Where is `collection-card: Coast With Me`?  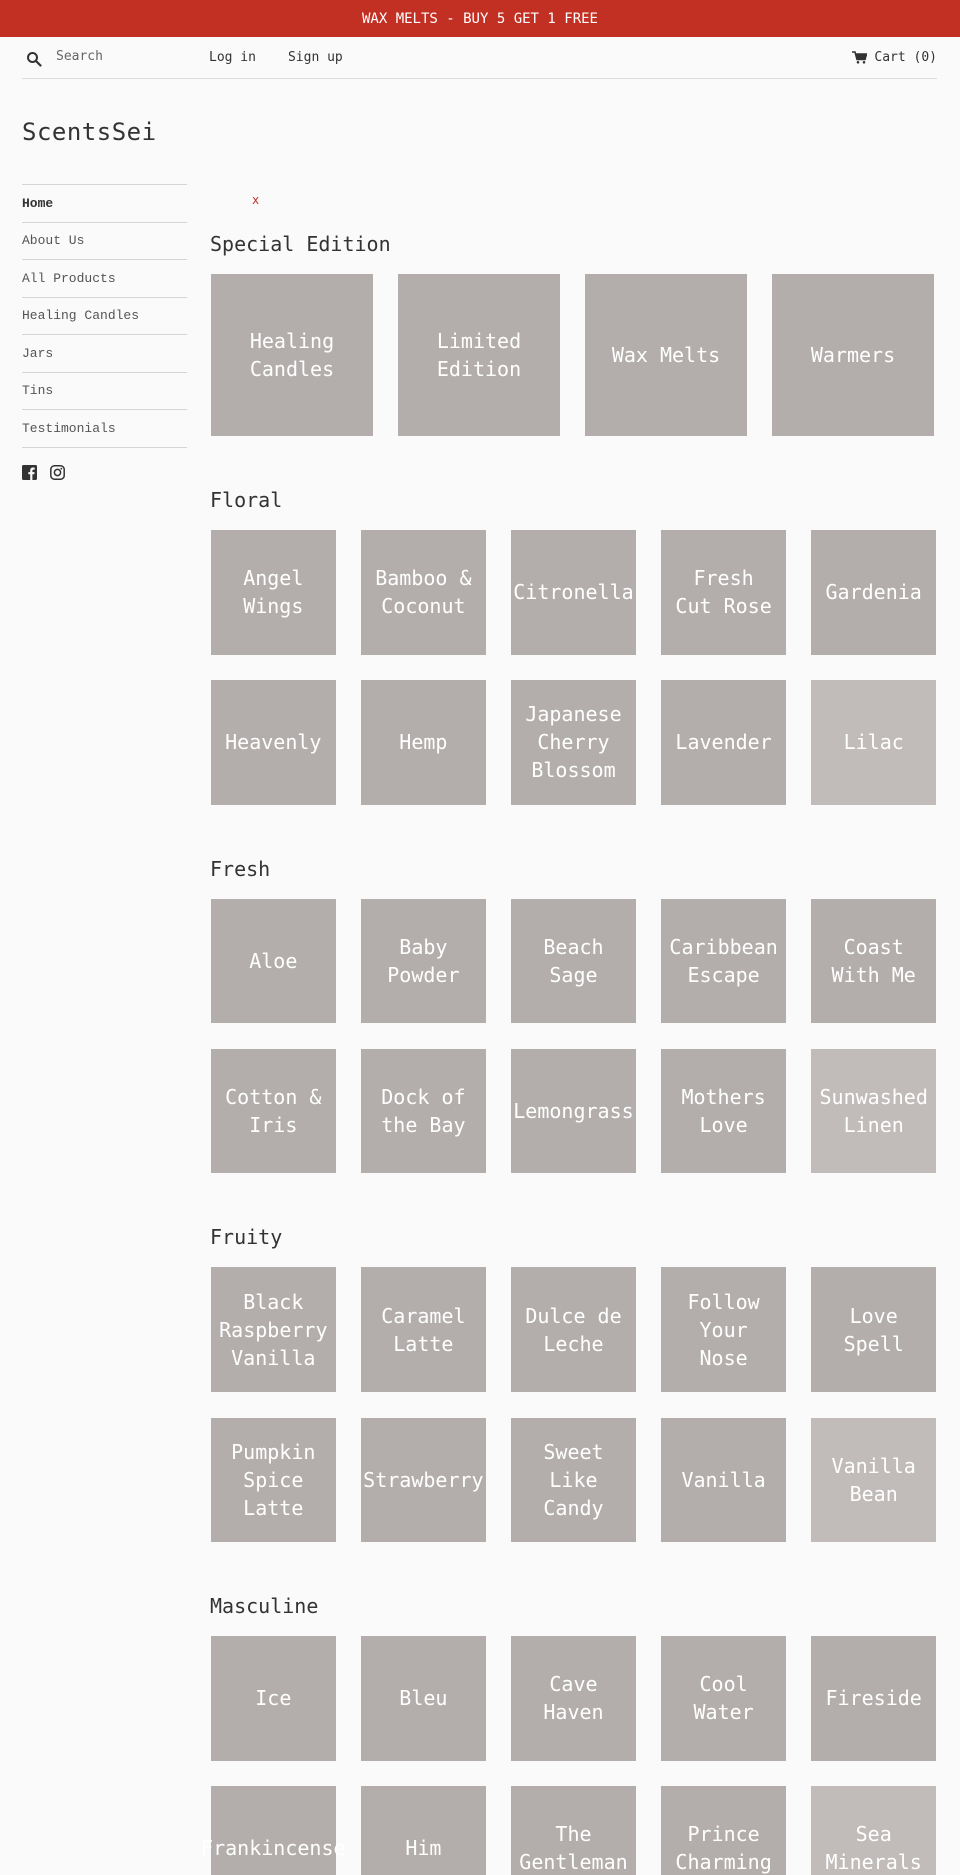
collection-card: Coast With Me is located at coordinates (873, 961).